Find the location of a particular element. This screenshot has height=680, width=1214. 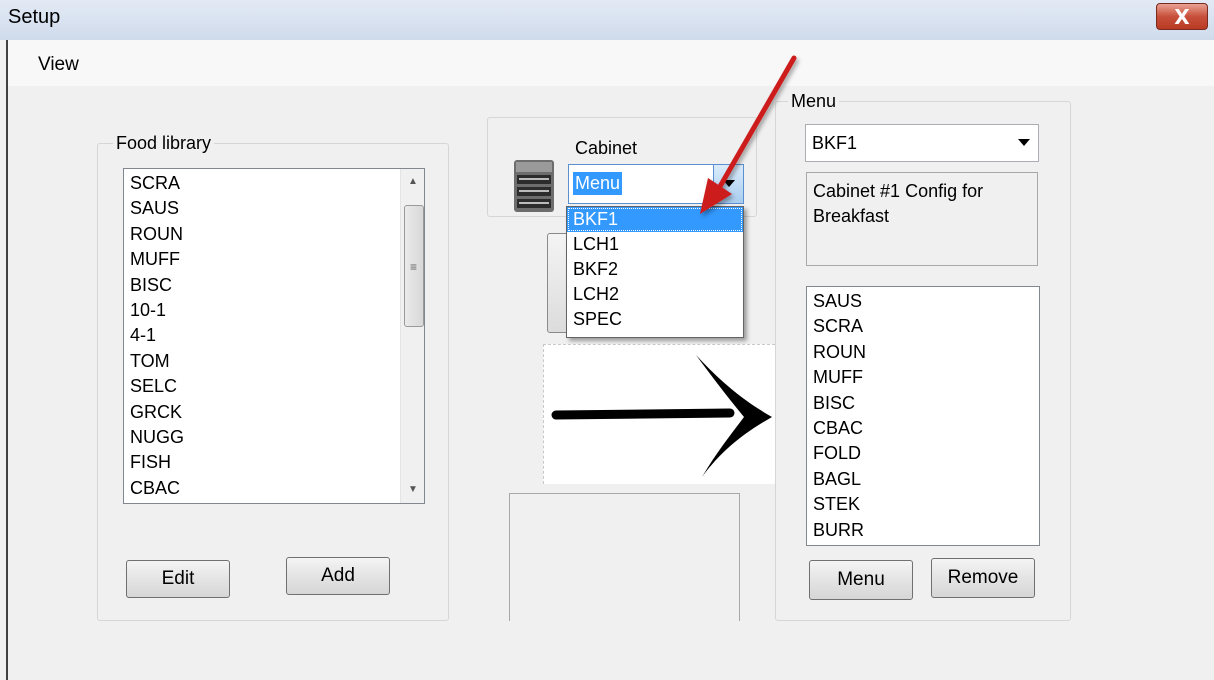

scroll-thumb: ≡ is located at coordinates (414, 266).